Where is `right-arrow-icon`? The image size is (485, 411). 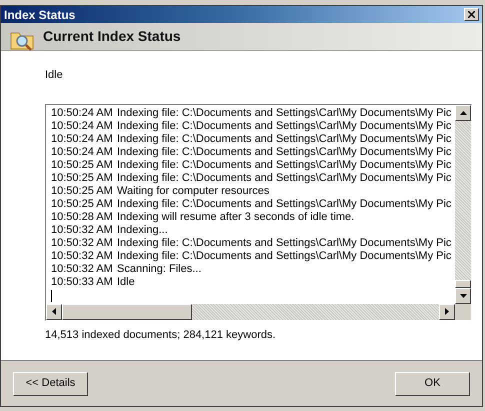 right-arrow-icon is located at coordinates (447, 311).